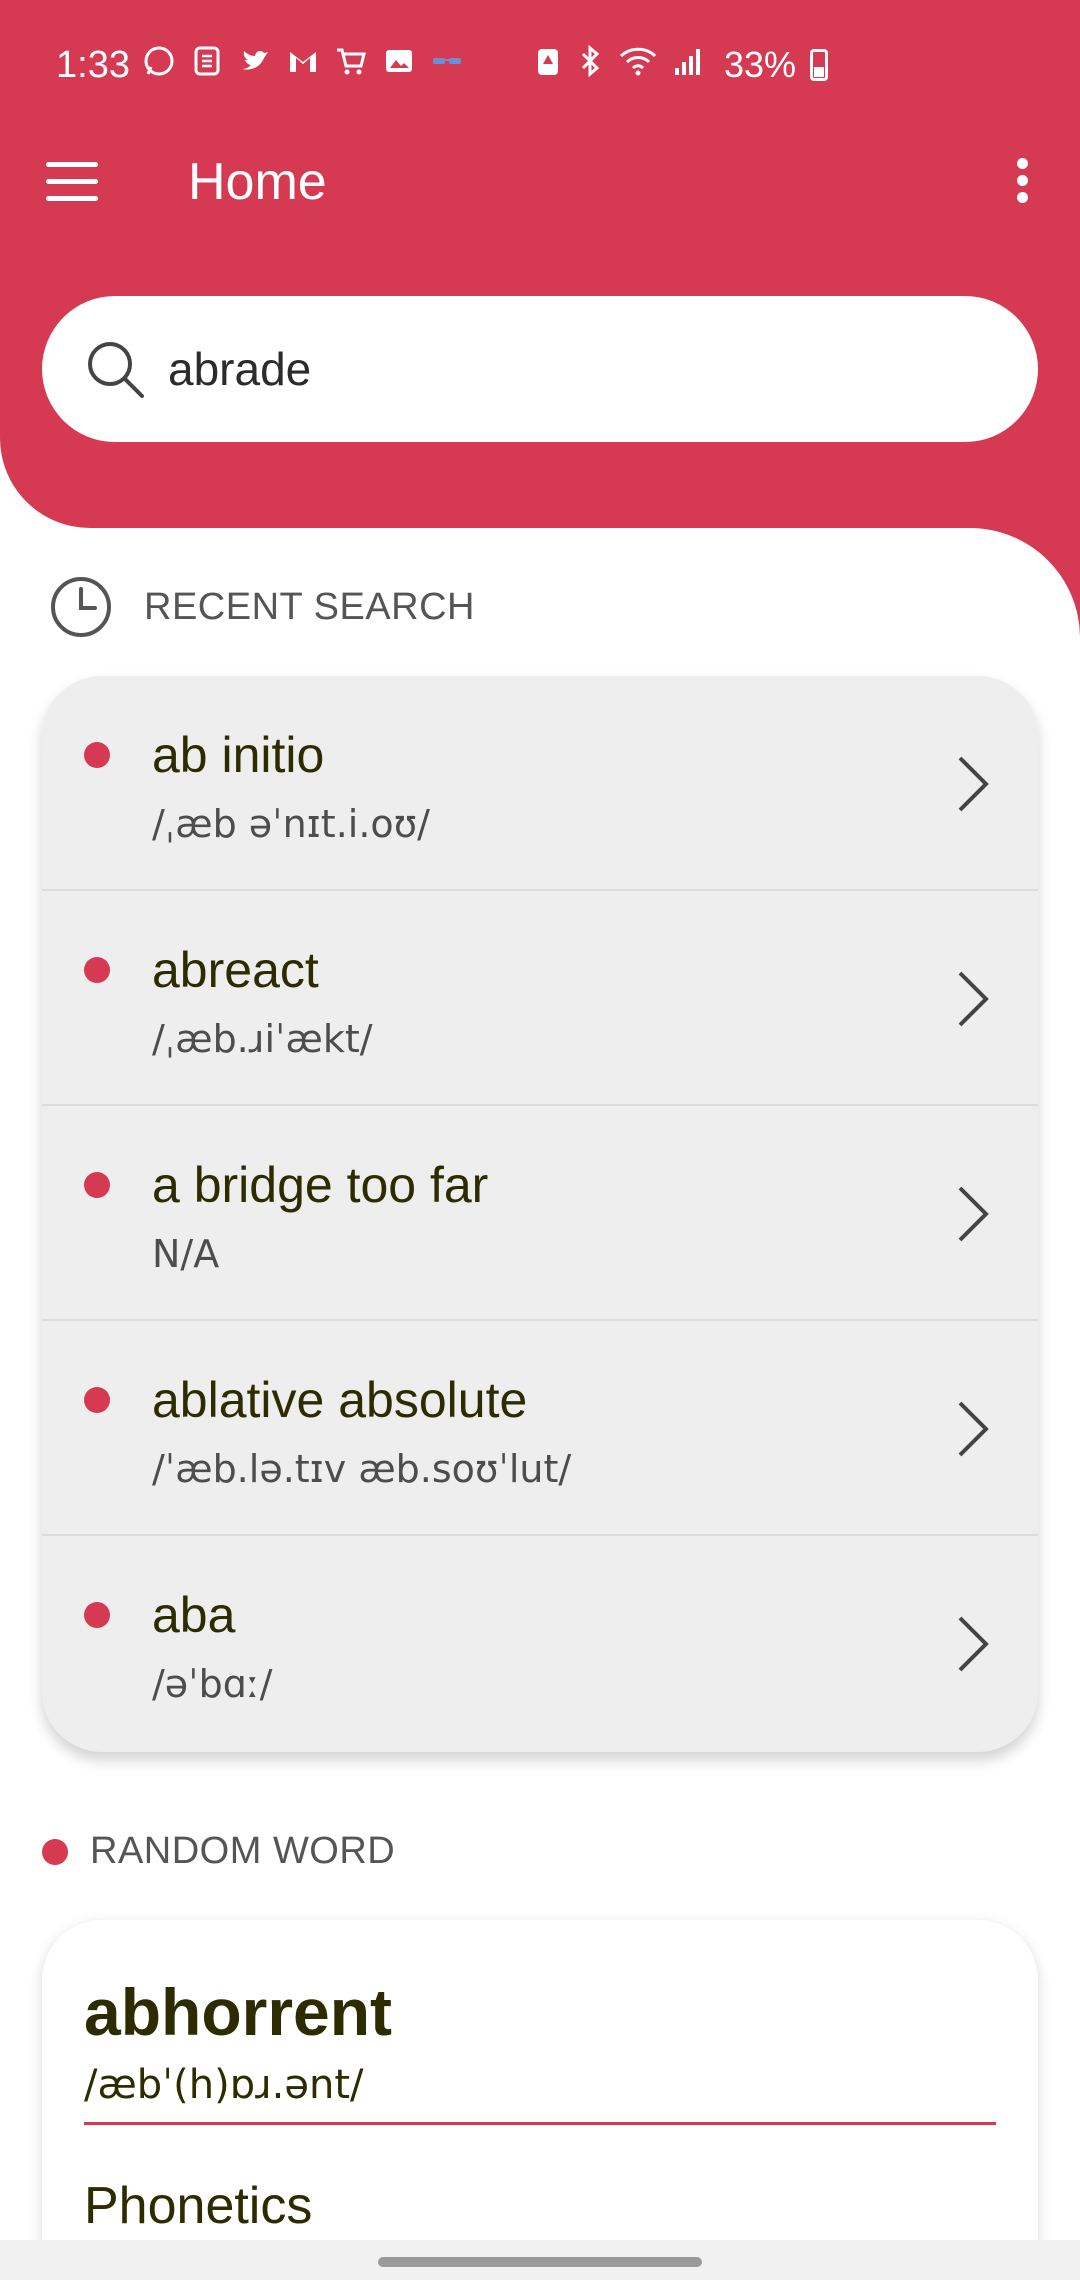 This screenshot has height=2280, width=1080. Describe the element at coordinates (540, 998) in the screenshot. I see `recent-item: abreact /ˌæb.ɹiˈækt/` at that location.